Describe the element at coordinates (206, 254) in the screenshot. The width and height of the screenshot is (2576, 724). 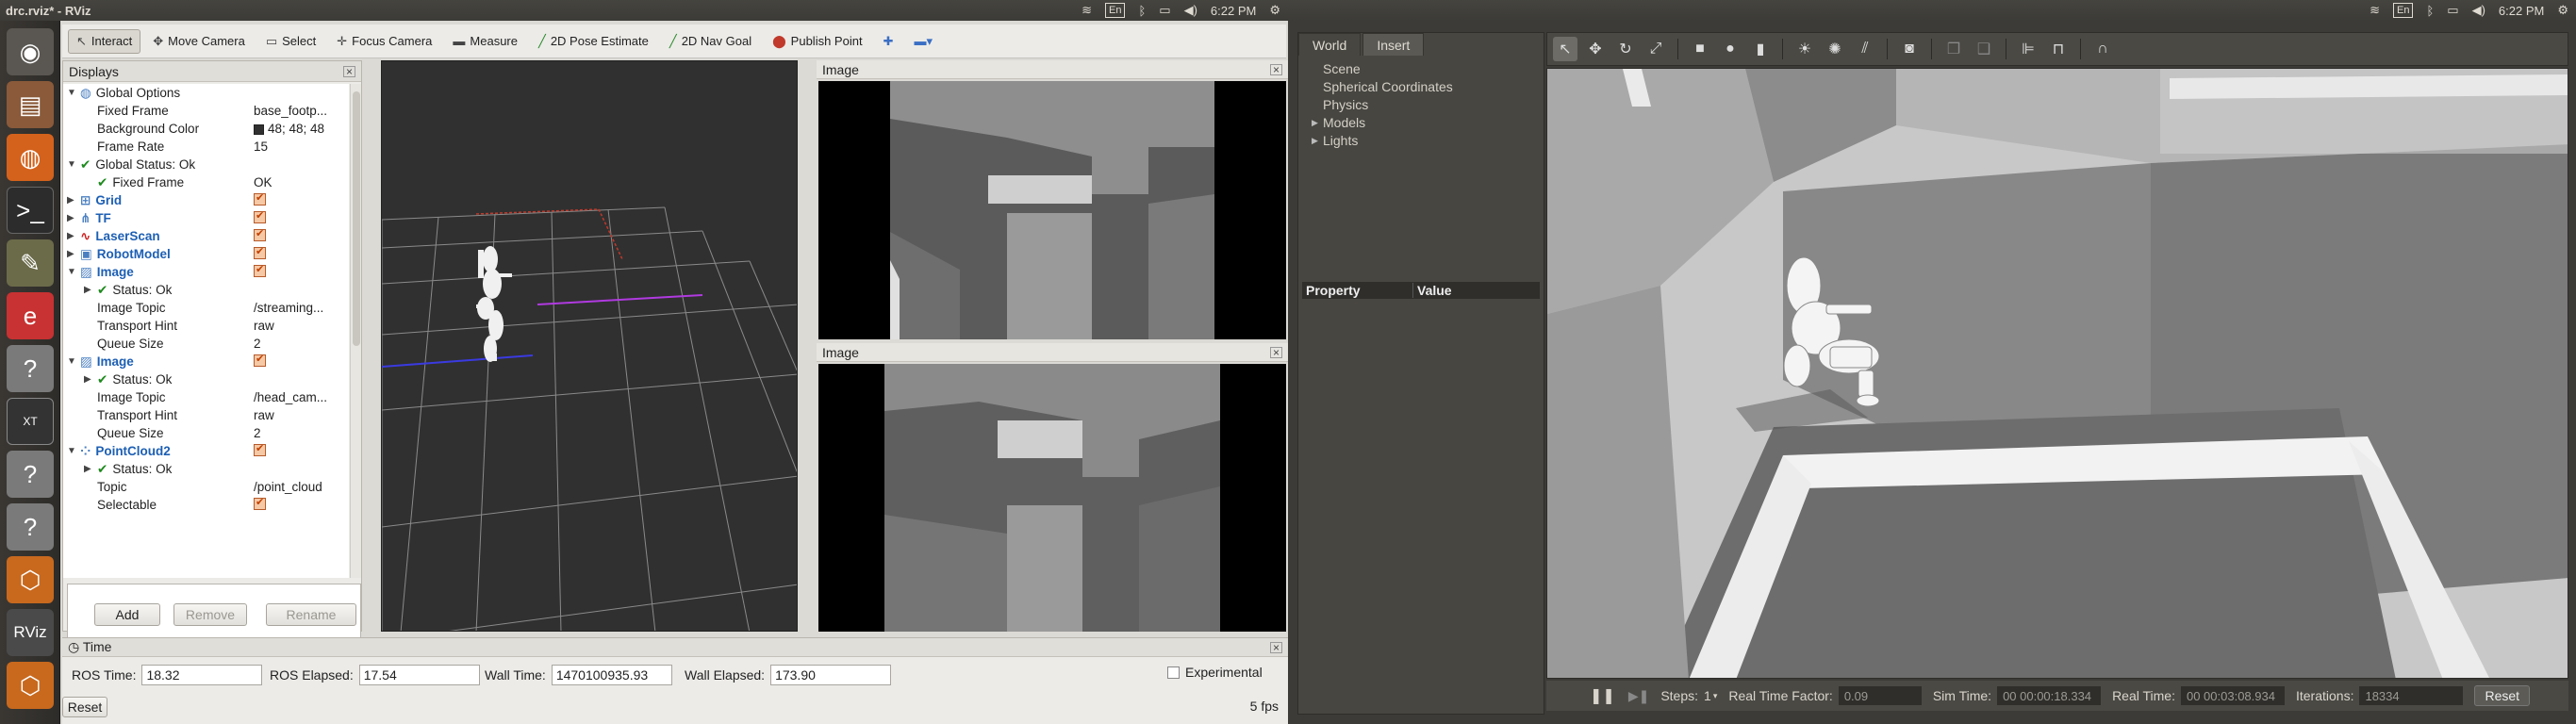
I see `display-tree-row: ▶ ▣ RobotModel` at that location.